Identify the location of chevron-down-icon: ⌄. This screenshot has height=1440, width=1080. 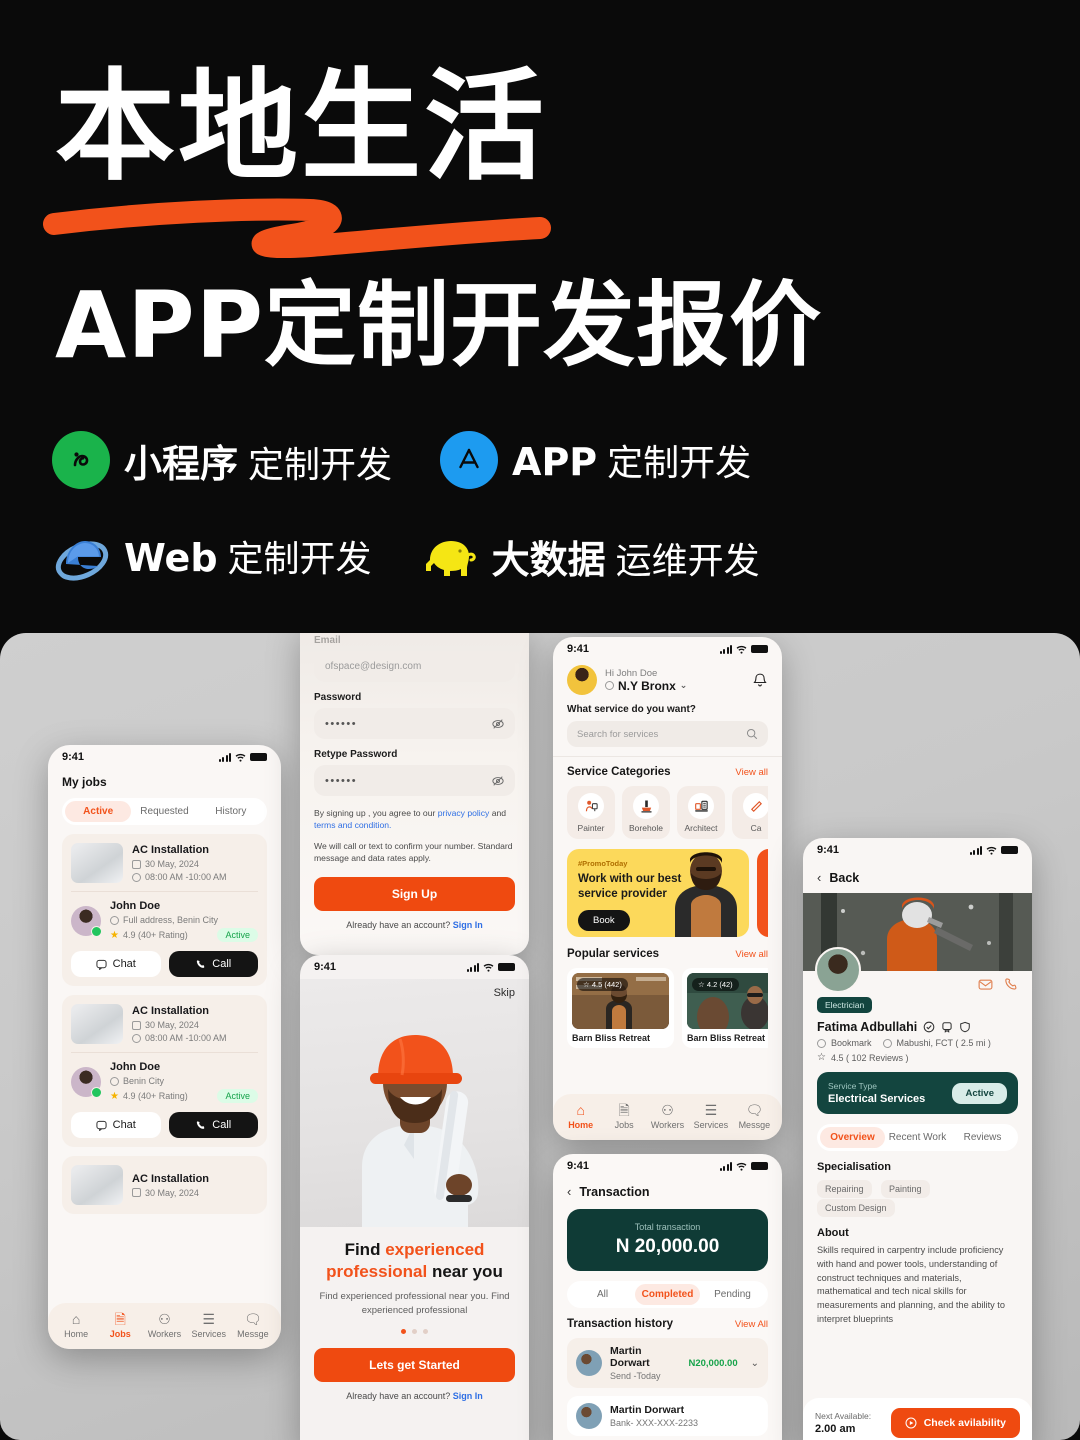
(755, 1363).